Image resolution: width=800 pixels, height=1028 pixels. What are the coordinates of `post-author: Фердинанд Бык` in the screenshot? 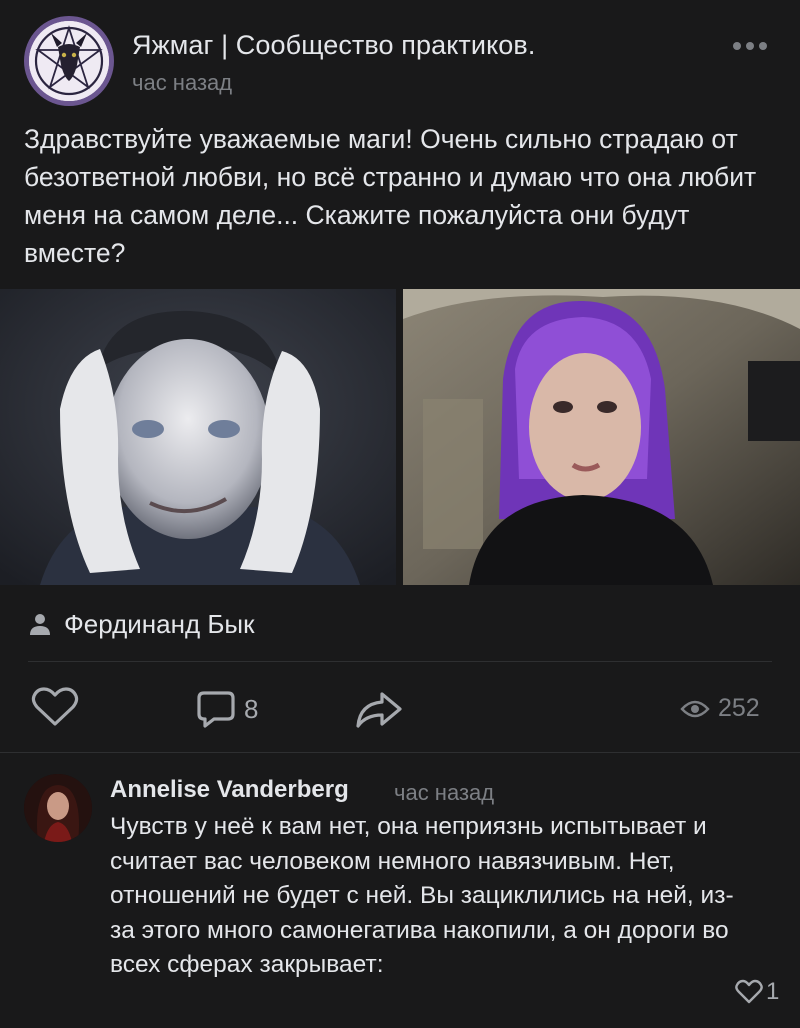 It's located at (141, 624).